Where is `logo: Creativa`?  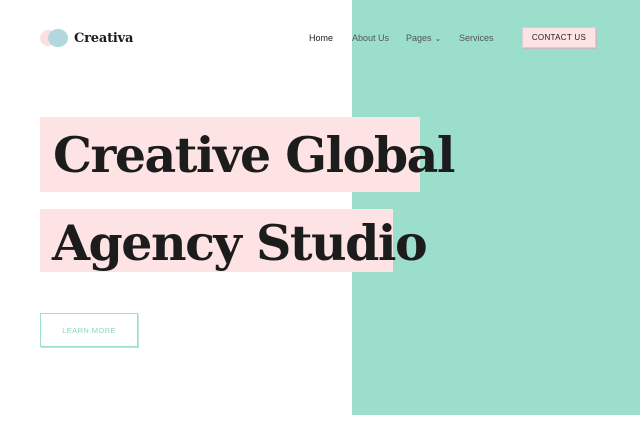 logo: Creativa is located at coordinates (86, 38).